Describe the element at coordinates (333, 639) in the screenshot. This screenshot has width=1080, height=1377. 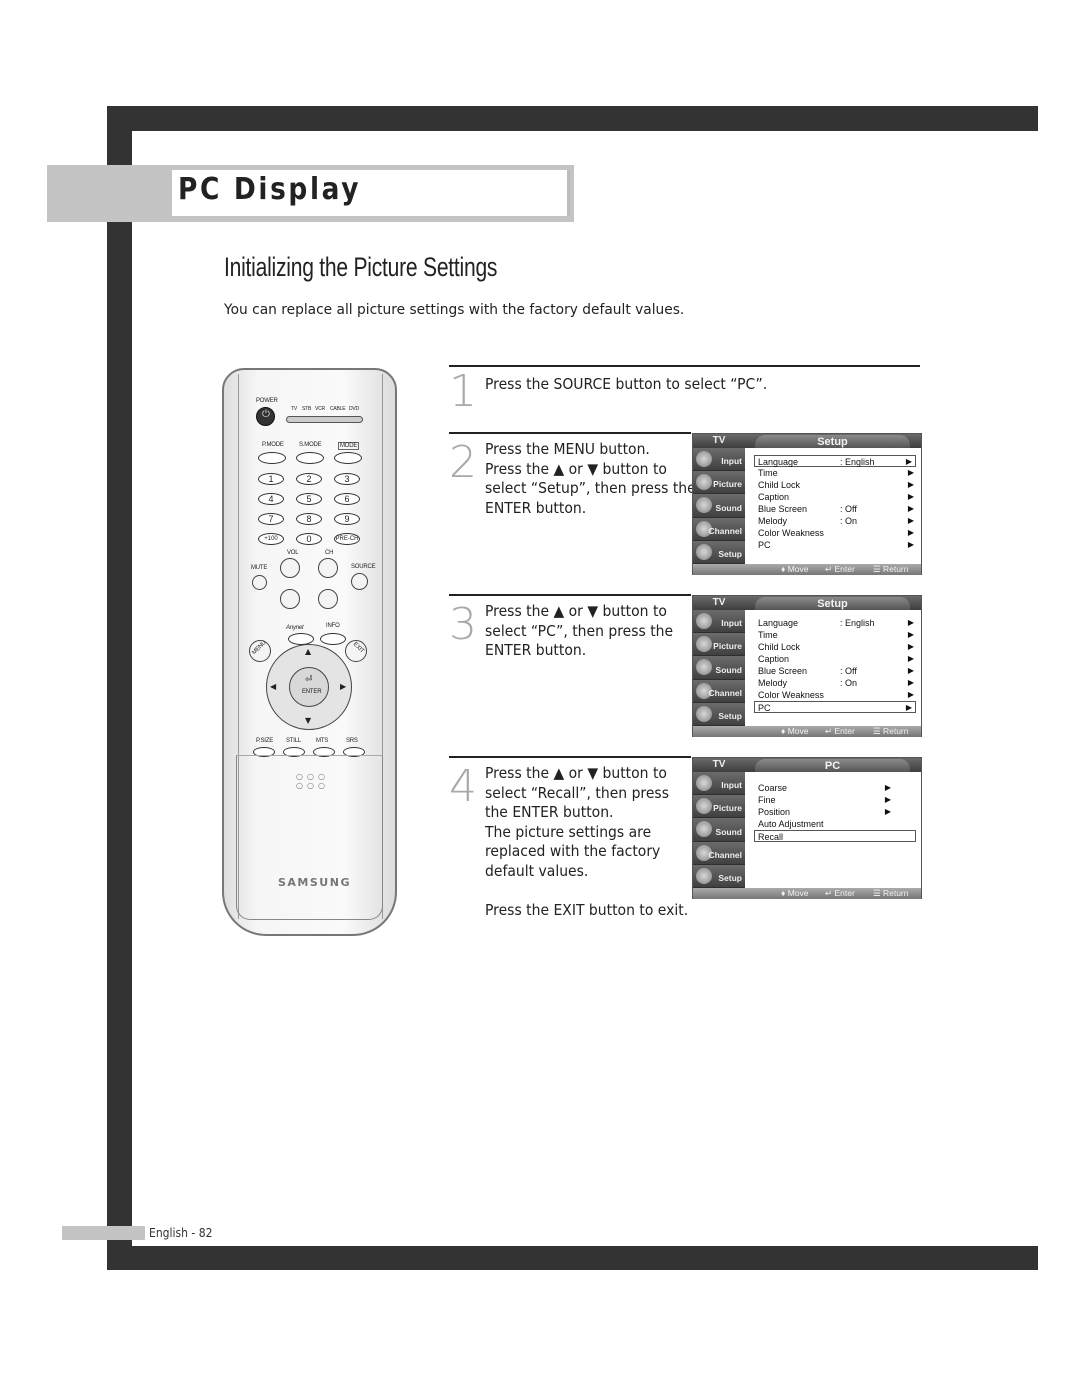
I see `info-button` at that location.